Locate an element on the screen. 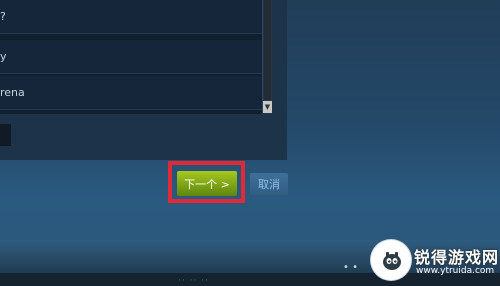 This screenshot has height=286, width=500. status-text: ·· ·· ·· is located at coordinates (193, 281).